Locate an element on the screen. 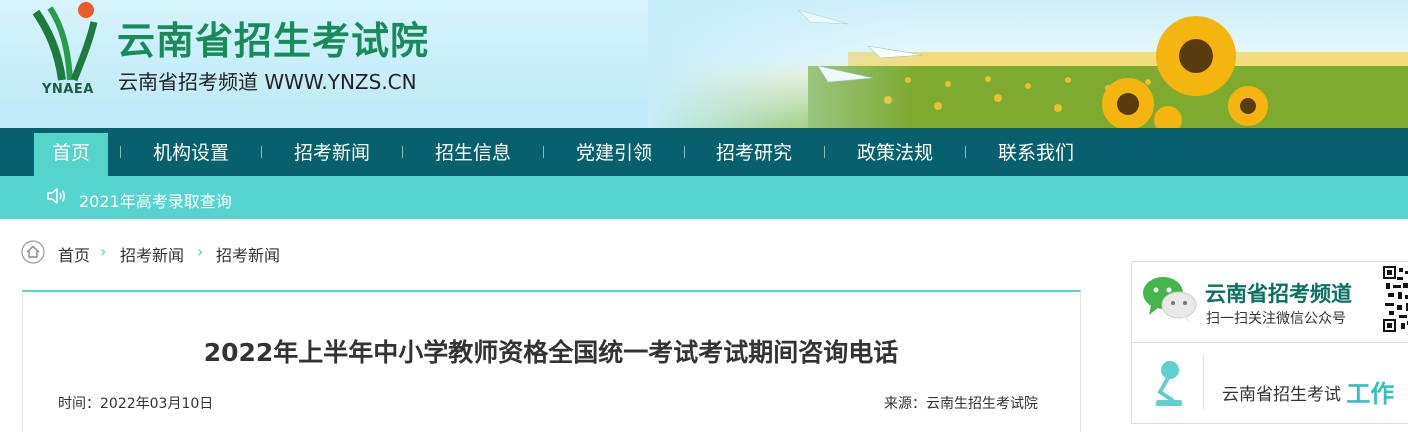 The width and height of the screenshot is (1408, 432). nav-item-home: 首页 is located at coordinates (71, 154).